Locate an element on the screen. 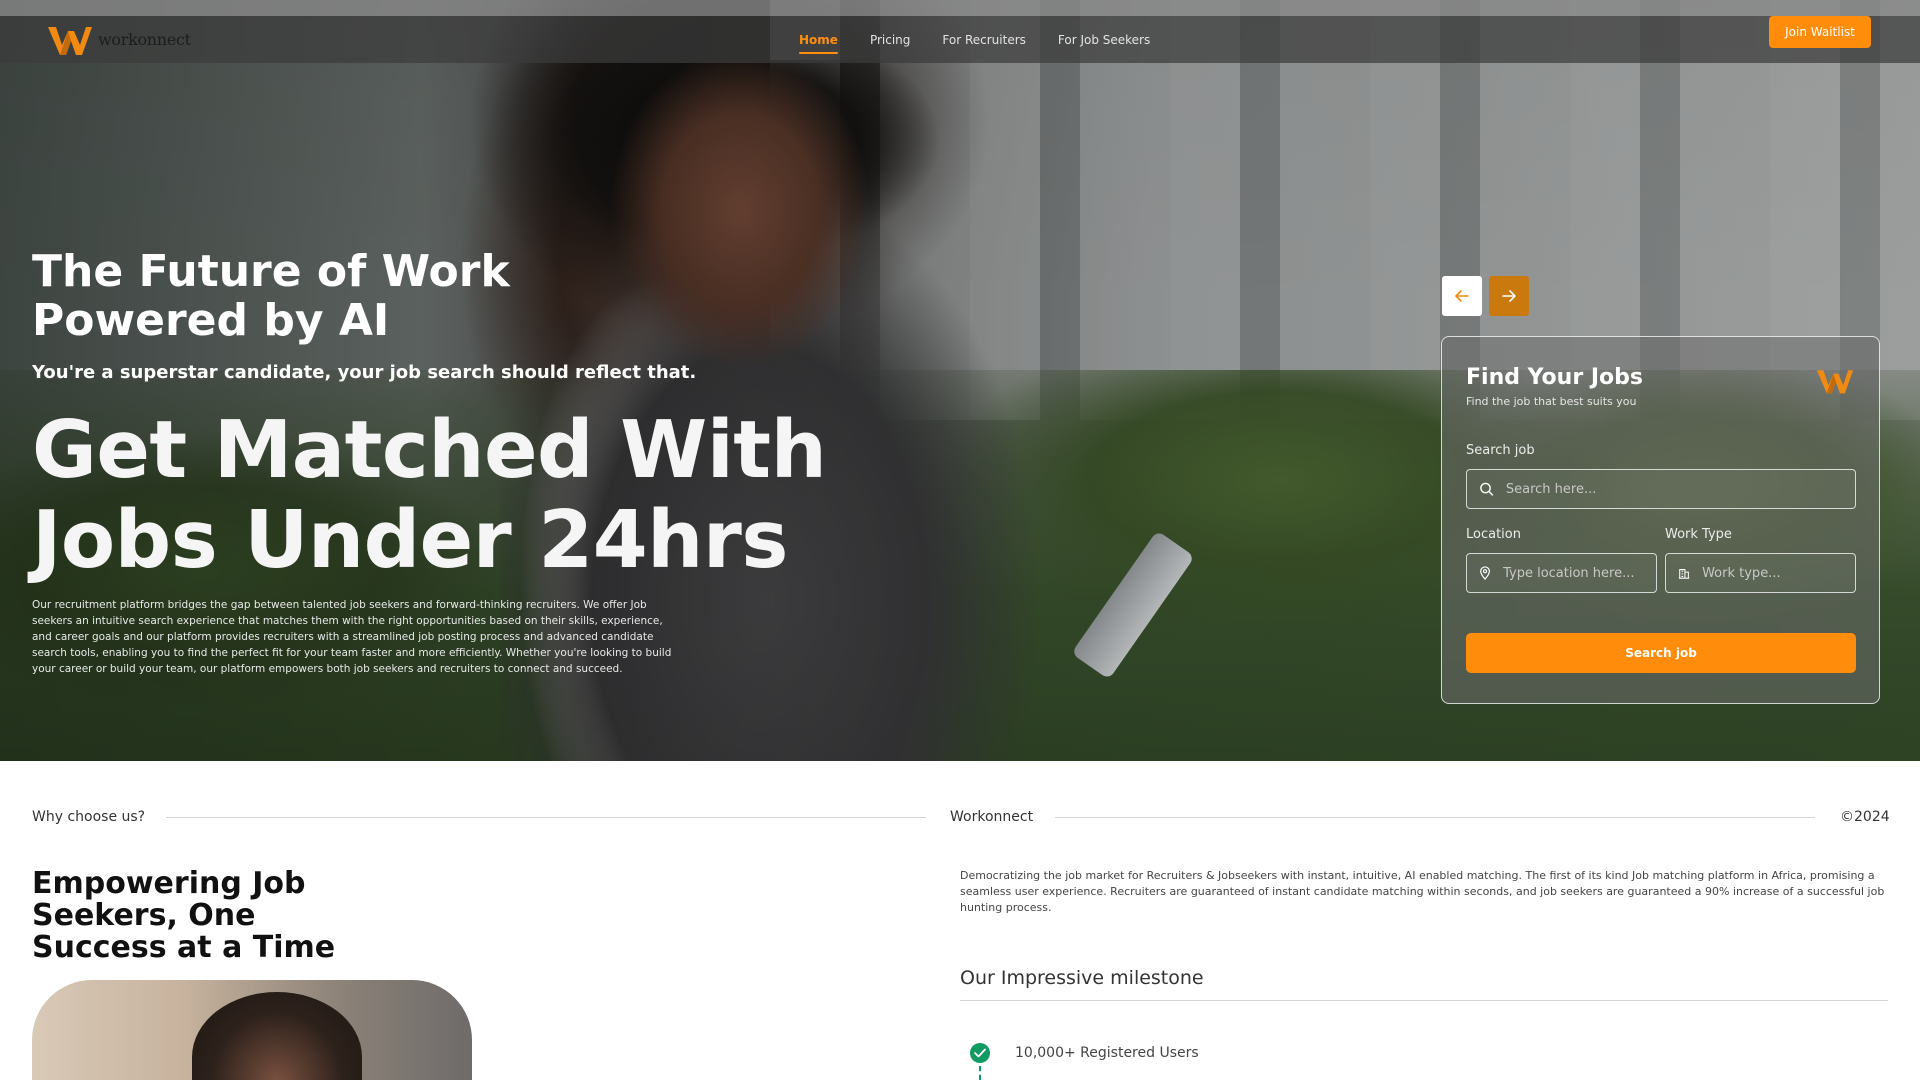 This screenshot has height=1080, width=1920. work-type-input is located at coordinates (1778, 573).